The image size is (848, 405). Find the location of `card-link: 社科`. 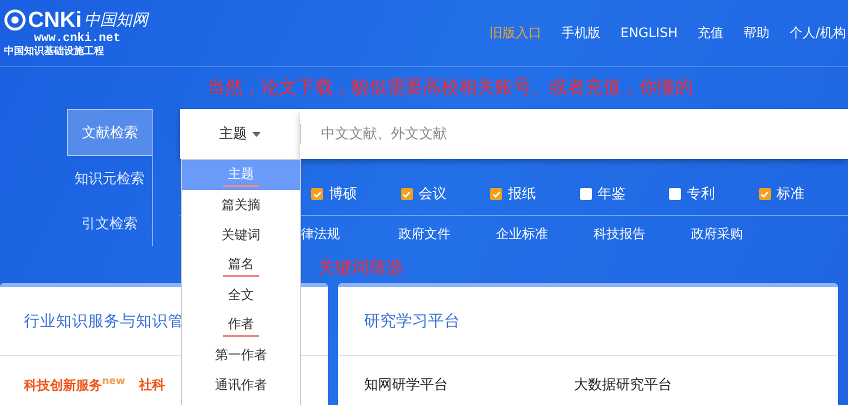

card-link: 社科 is located at coordinates (152, 385).